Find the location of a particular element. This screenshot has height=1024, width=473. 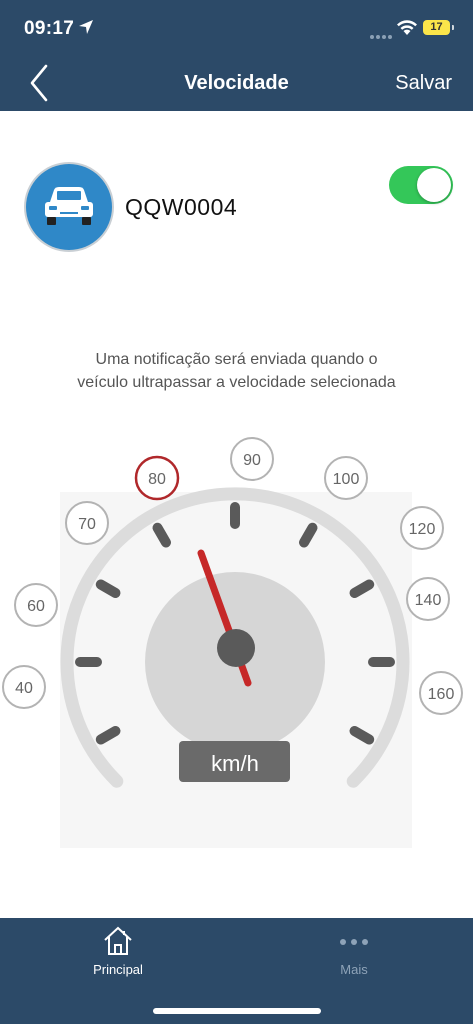

vehicle-avatar is located at coordinates (69, 207).